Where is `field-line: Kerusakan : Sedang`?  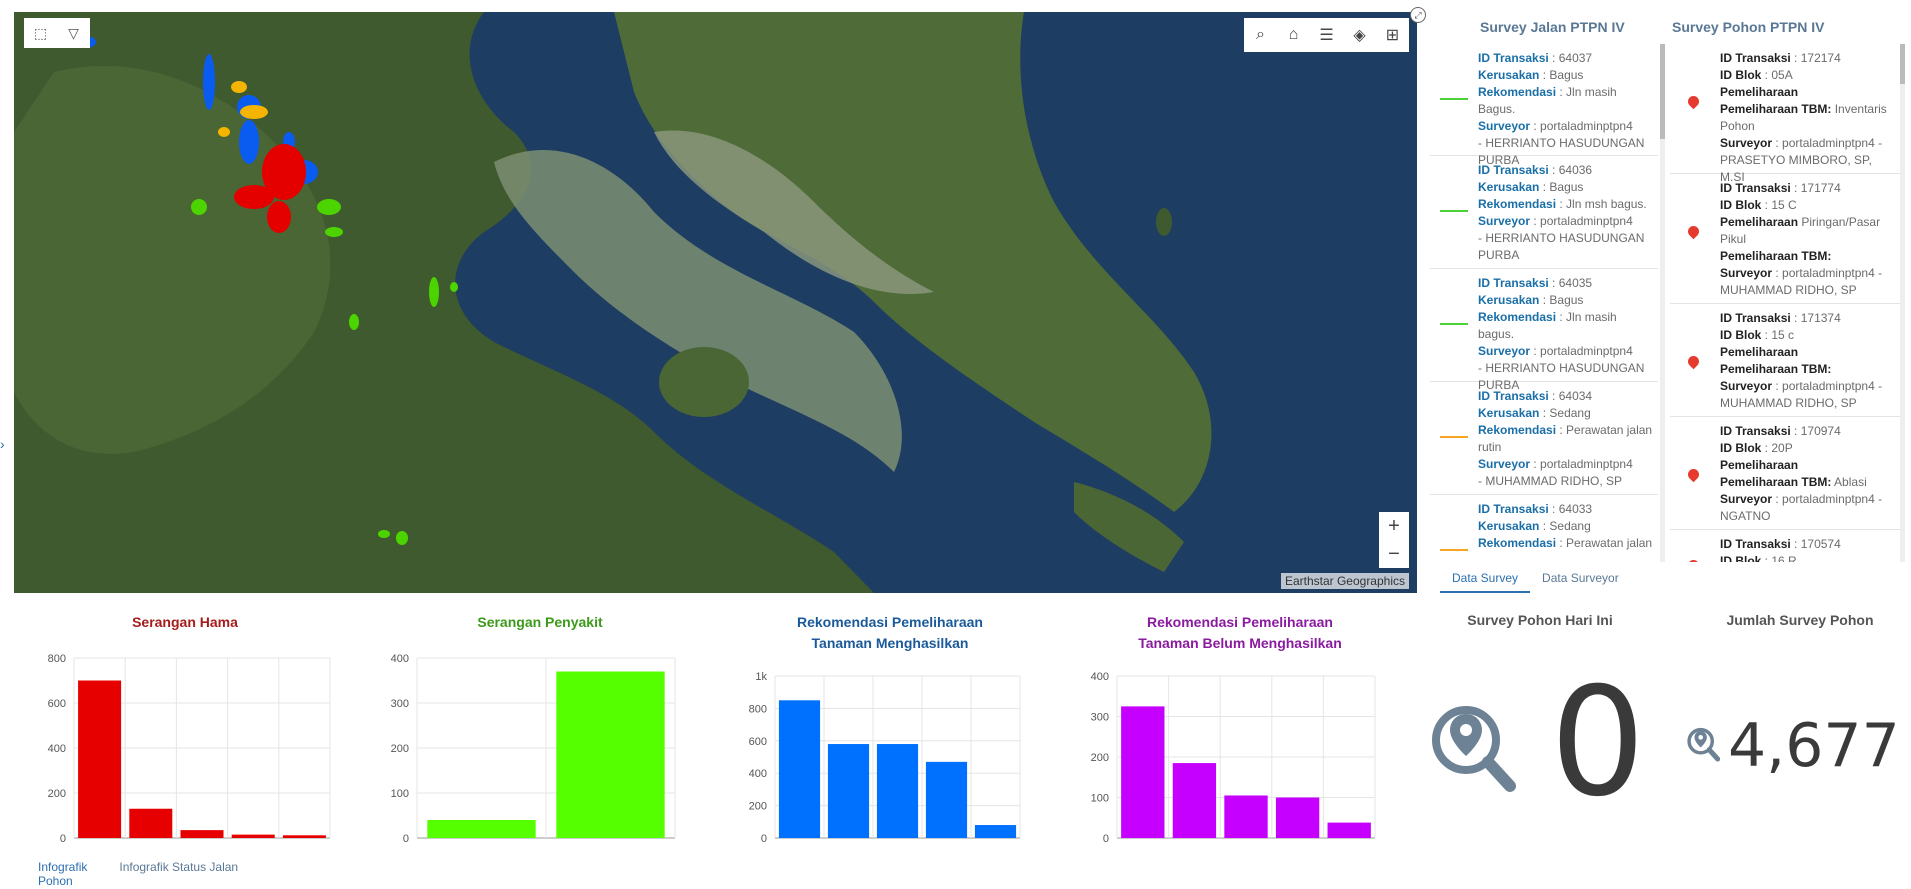
field-line: Kerusakan : Sedang is located at coordinates (1534, 526).